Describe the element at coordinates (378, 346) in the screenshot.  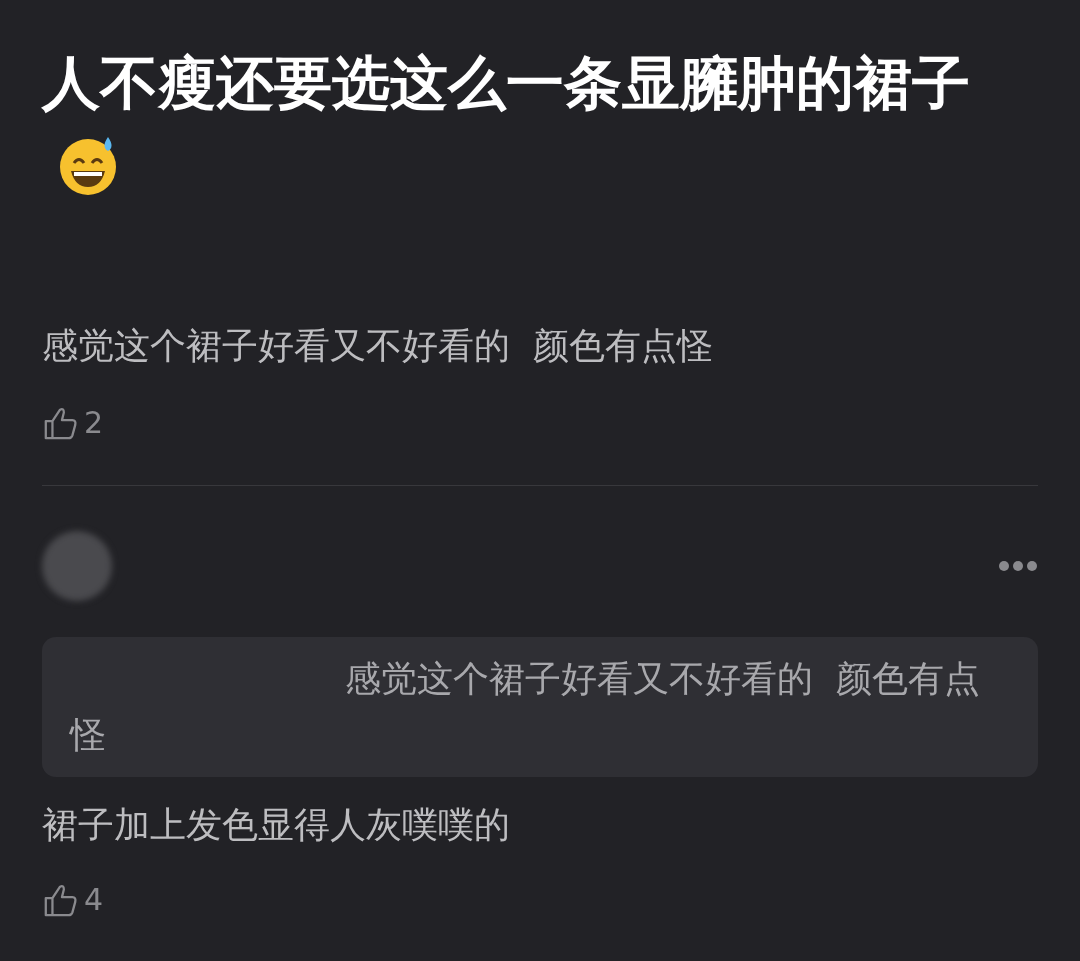
I see `comment-text: 感觉这个裙子好看又不好看的 颜色有点怪` at that location.